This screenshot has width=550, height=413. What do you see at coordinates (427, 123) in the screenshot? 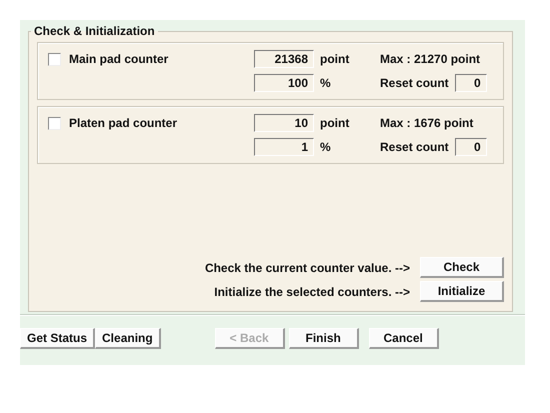
I see `max-label: Max : 1676 point` at bounding box center [427, 123].